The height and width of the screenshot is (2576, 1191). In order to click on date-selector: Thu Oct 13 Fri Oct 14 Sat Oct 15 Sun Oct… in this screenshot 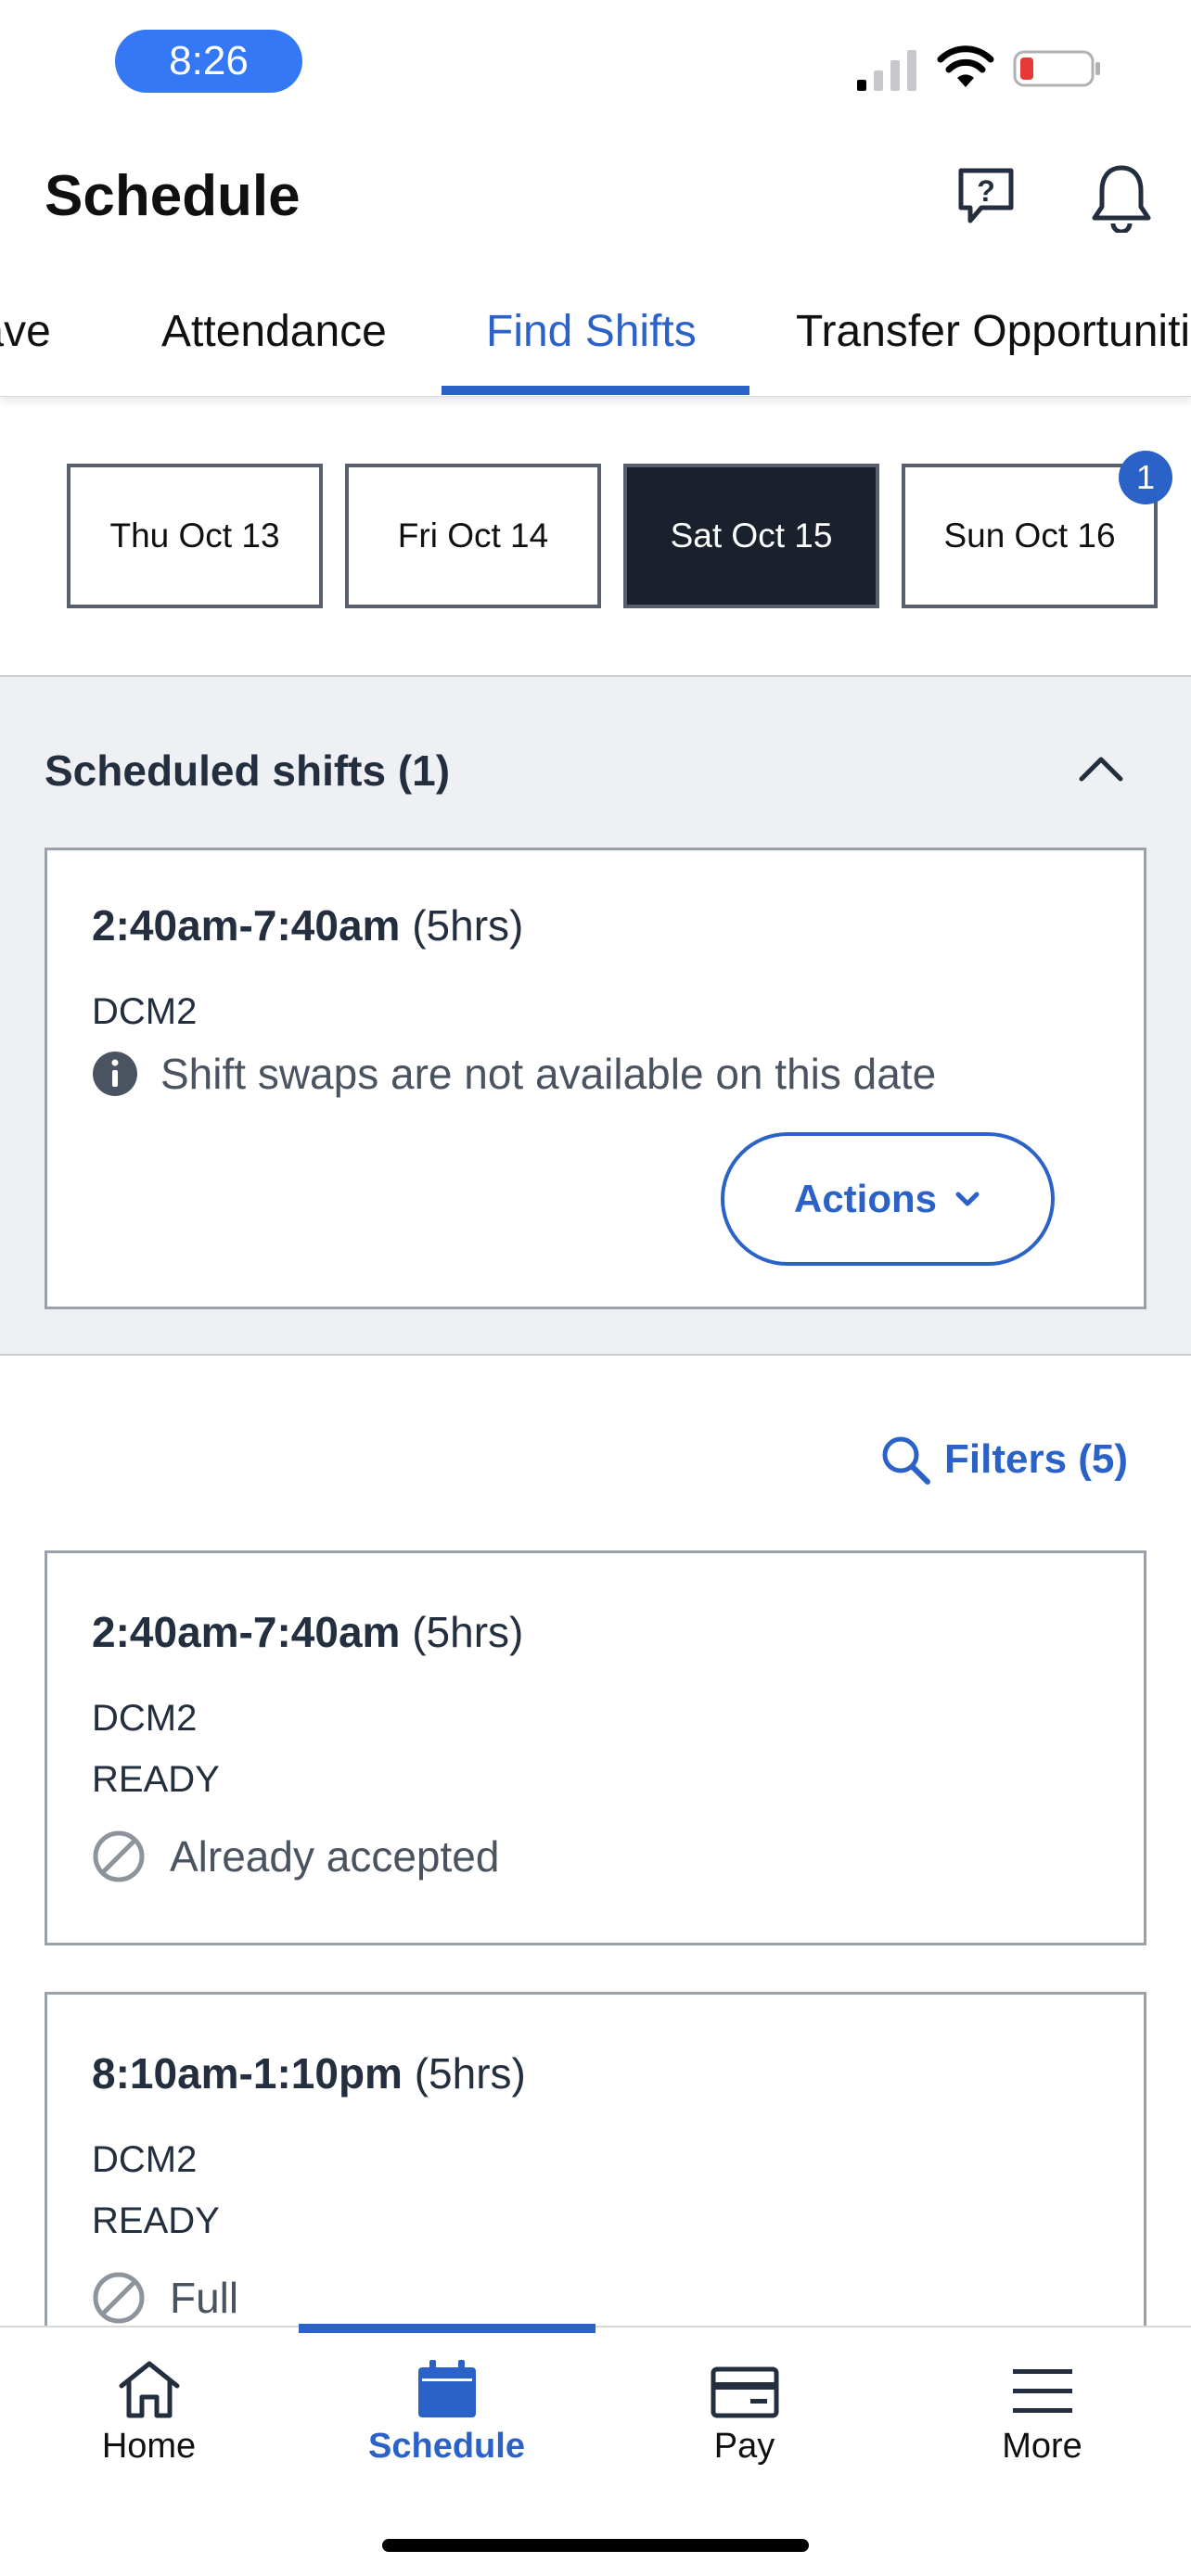, I will do `click(595, 529)`.